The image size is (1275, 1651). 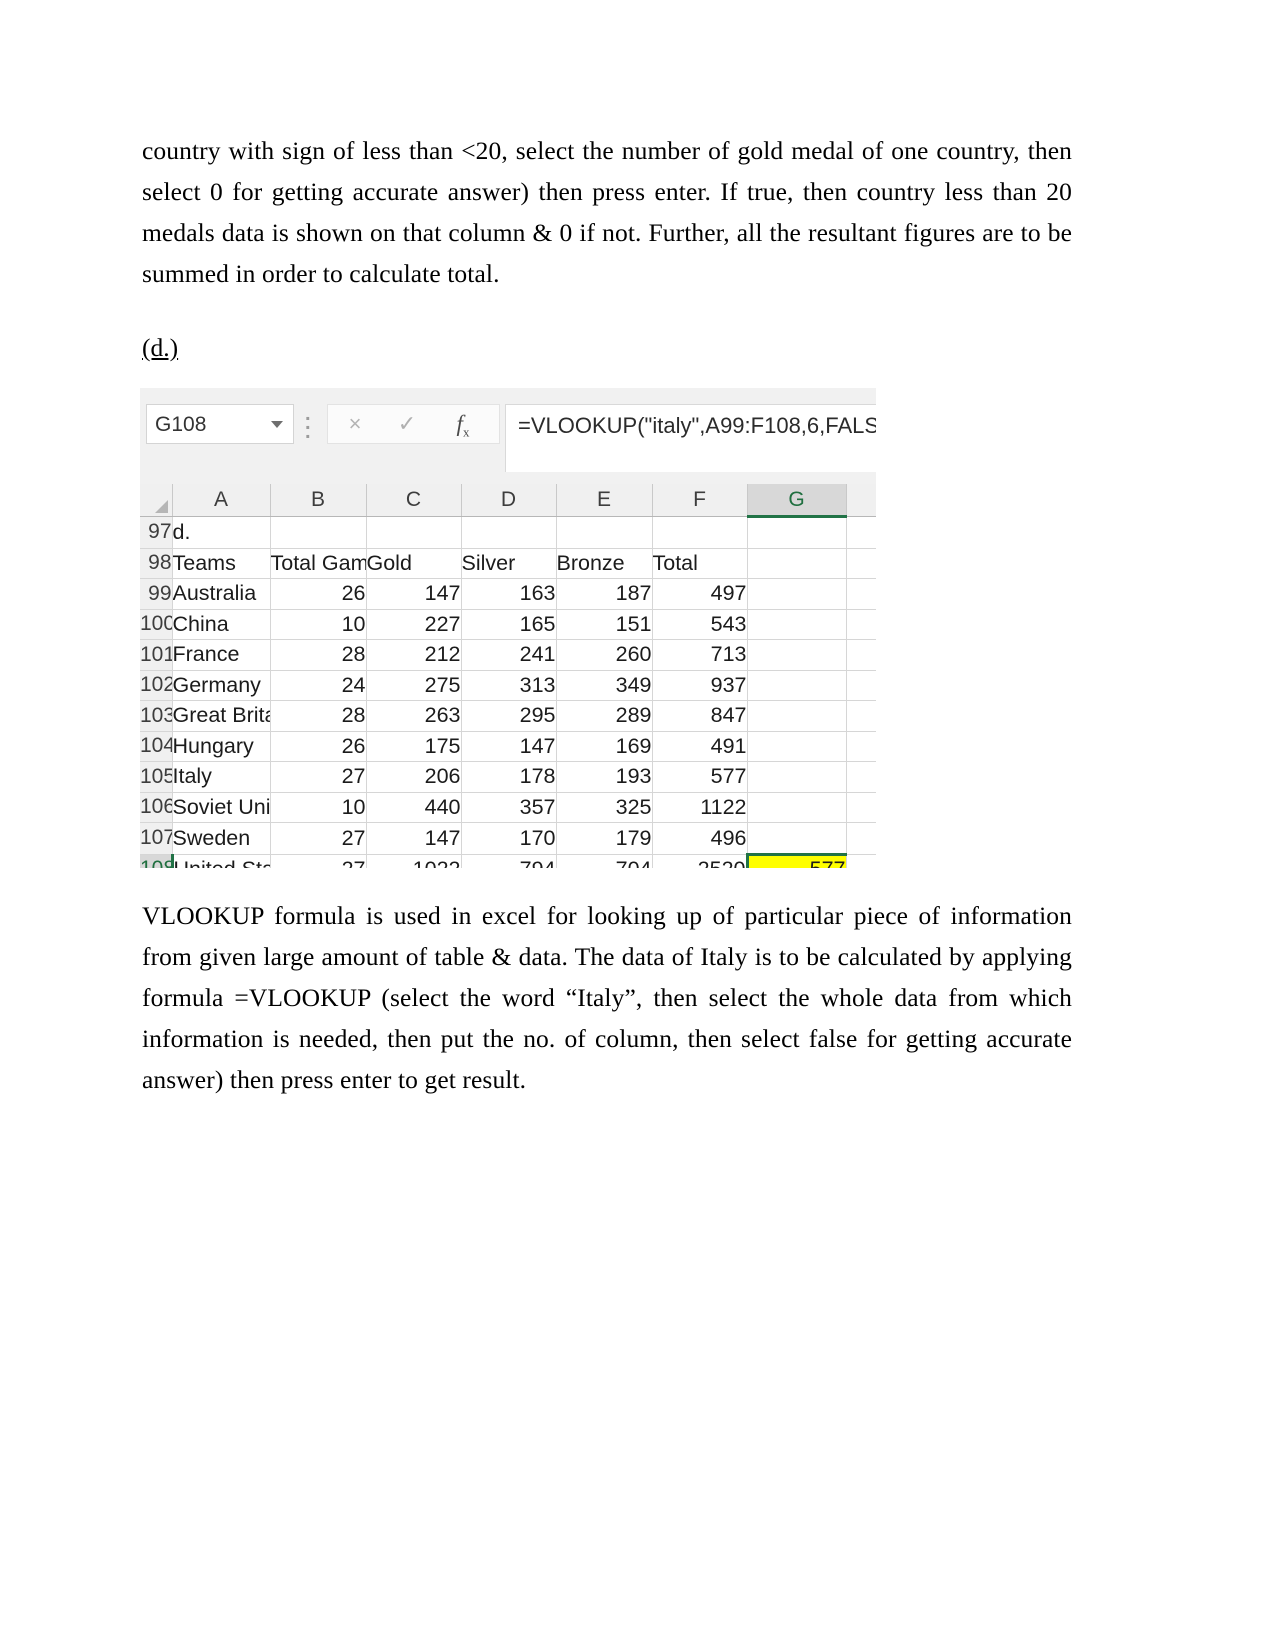 What do you see at coordinates (156, 624) in the screenshot?
I see `row-header: 100` at bounding box center [156, 624].